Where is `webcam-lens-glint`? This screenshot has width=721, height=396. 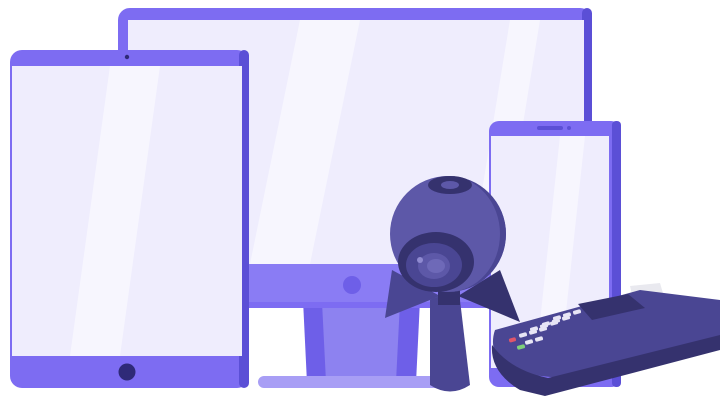
webcam-lens-glint is located at coordinates (420, 260).